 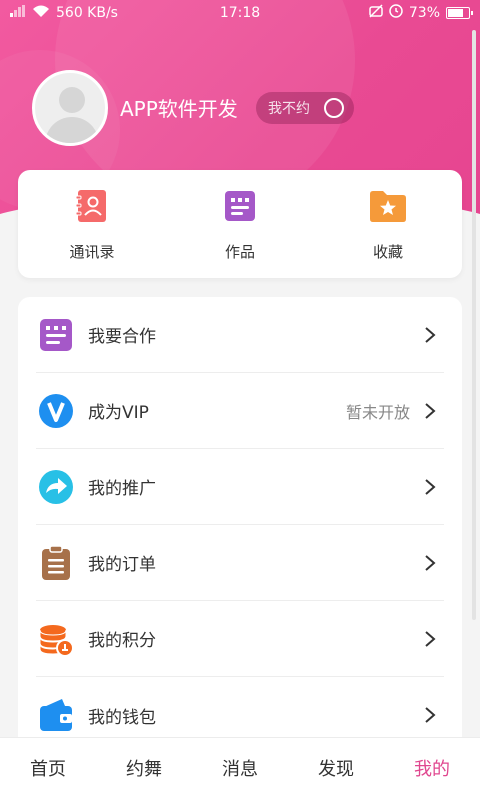 I want to click on tab-dance: 约舞, so click(x=144, y=769).